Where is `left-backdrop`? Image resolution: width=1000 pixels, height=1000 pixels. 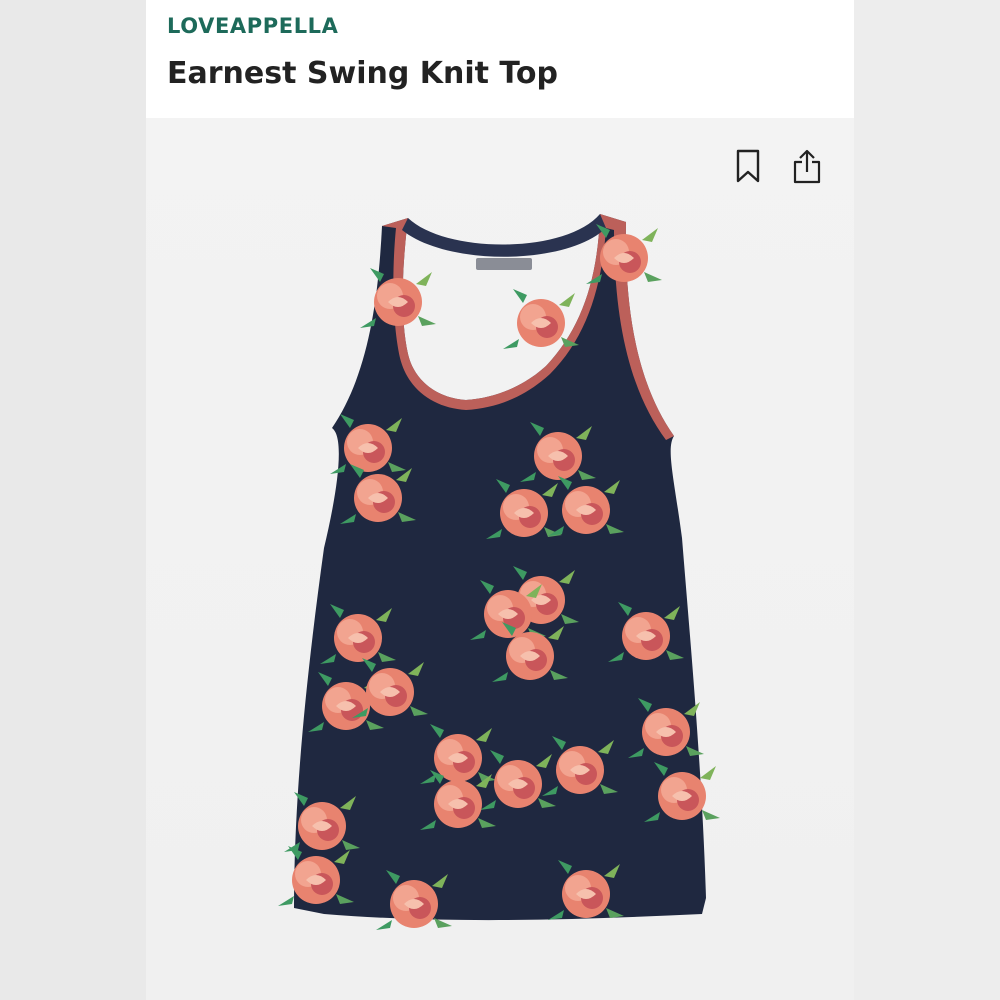 left-backdrop is located at coordinates (73, 500).